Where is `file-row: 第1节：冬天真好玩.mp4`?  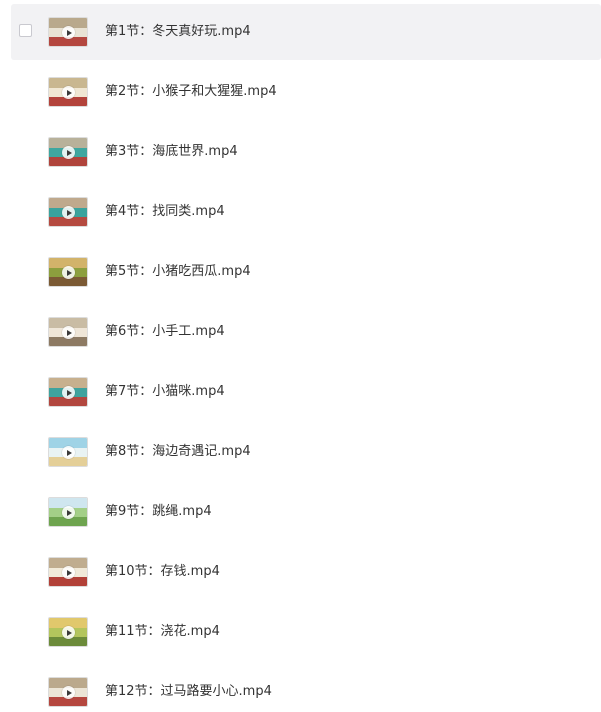 file-row: 第1节：冬天真好玩.mp4 is located at coordinates (306, 32).